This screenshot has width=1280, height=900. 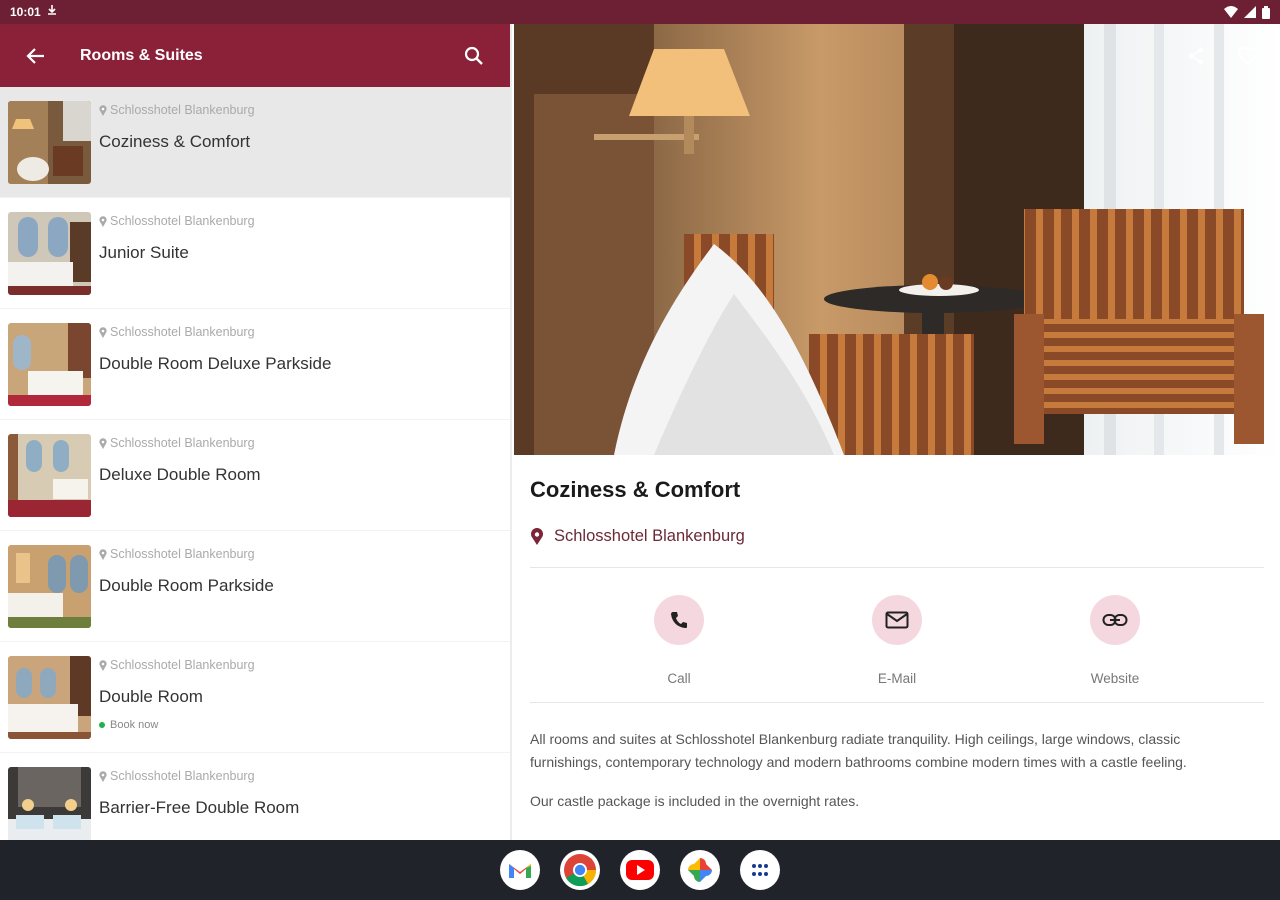 What do you see at coordinates (52, 12) in the screenshot?
I see `notification-icon` at bounding box center [52, 12].